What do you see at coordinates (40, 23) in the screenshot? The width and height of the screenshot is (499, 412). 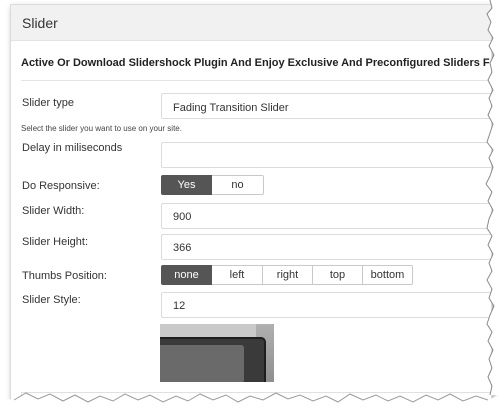 I see `panel-title: Slider` at bounding box center [40, 23].